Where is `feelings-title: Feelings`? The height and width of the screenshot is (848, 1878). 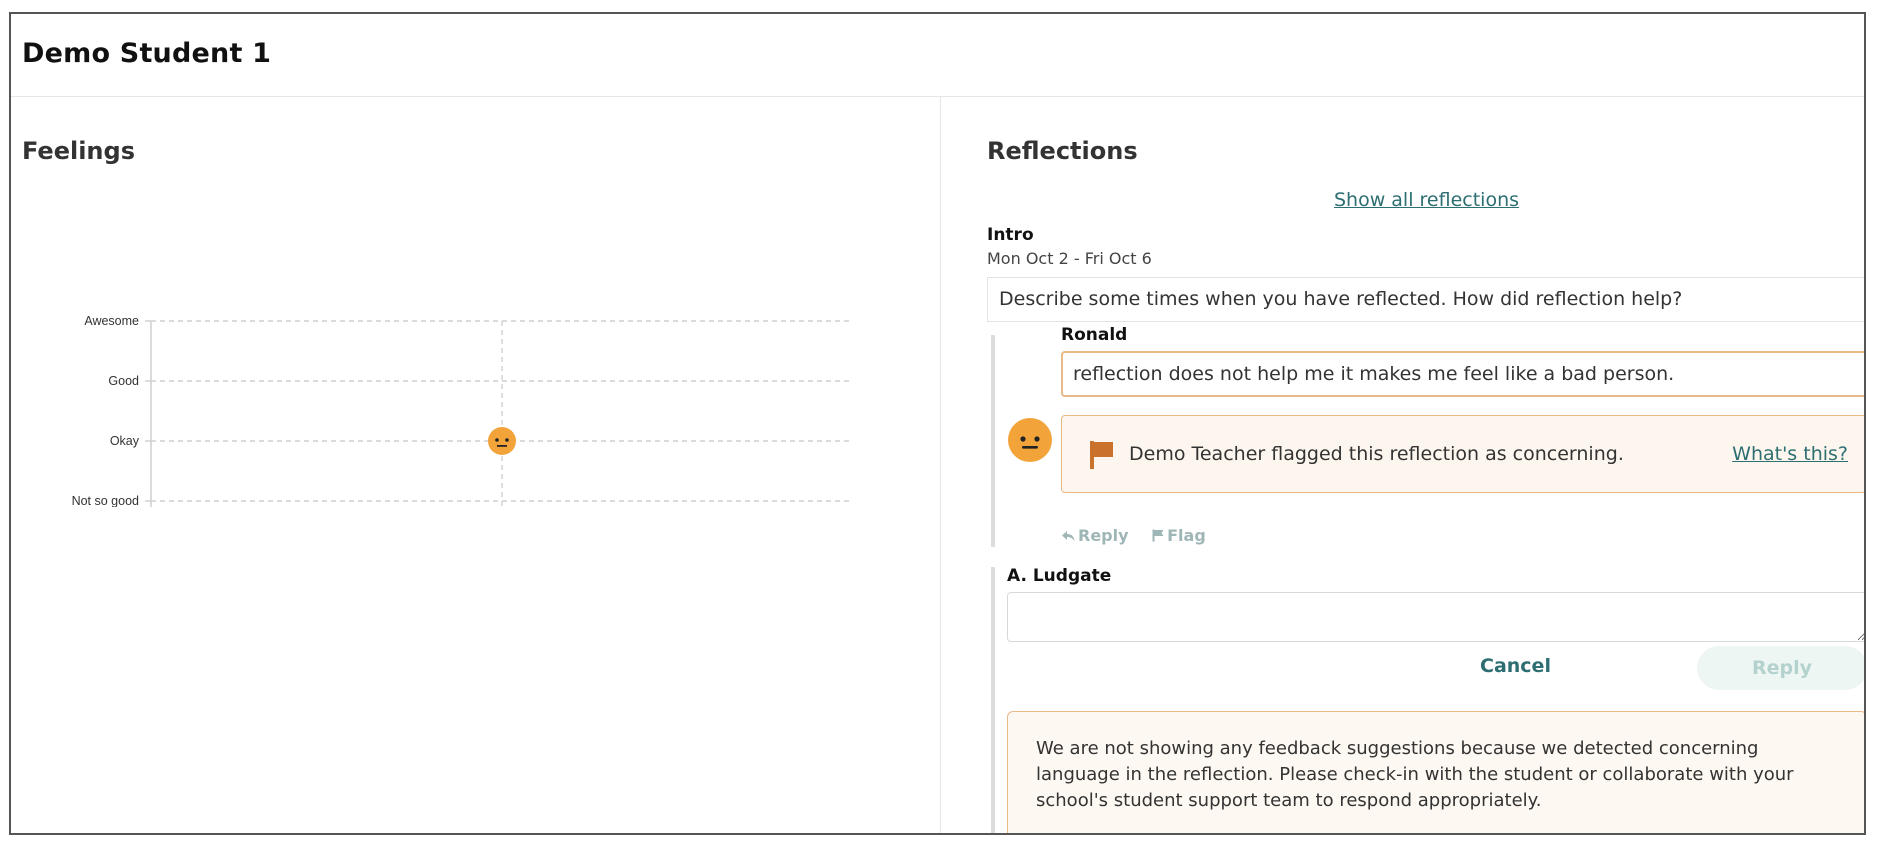 feelings-title: Feelings is located at coordinates (78, 151).